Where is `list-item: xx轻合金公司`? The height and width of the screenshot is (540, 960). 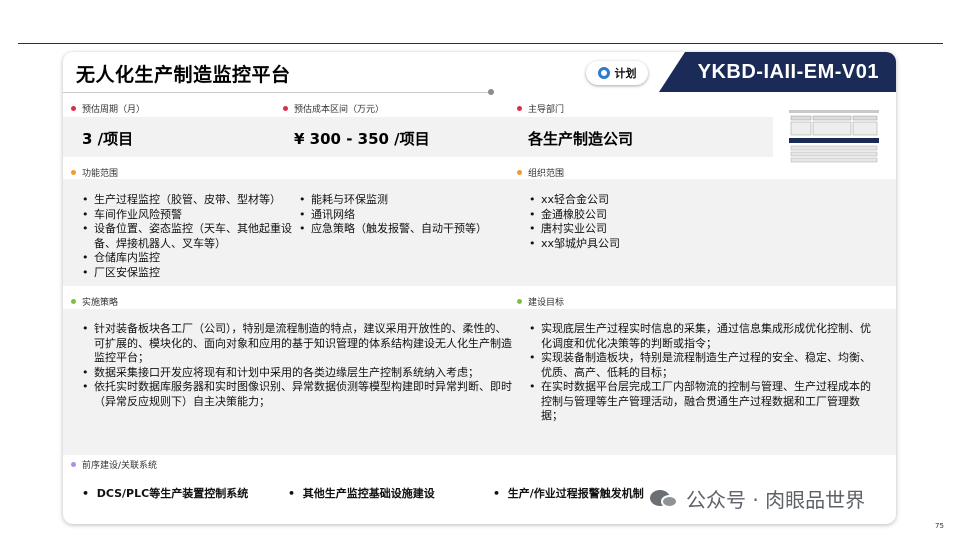
list-item: xx轻合金公司 is located at coordinates (629, 200).